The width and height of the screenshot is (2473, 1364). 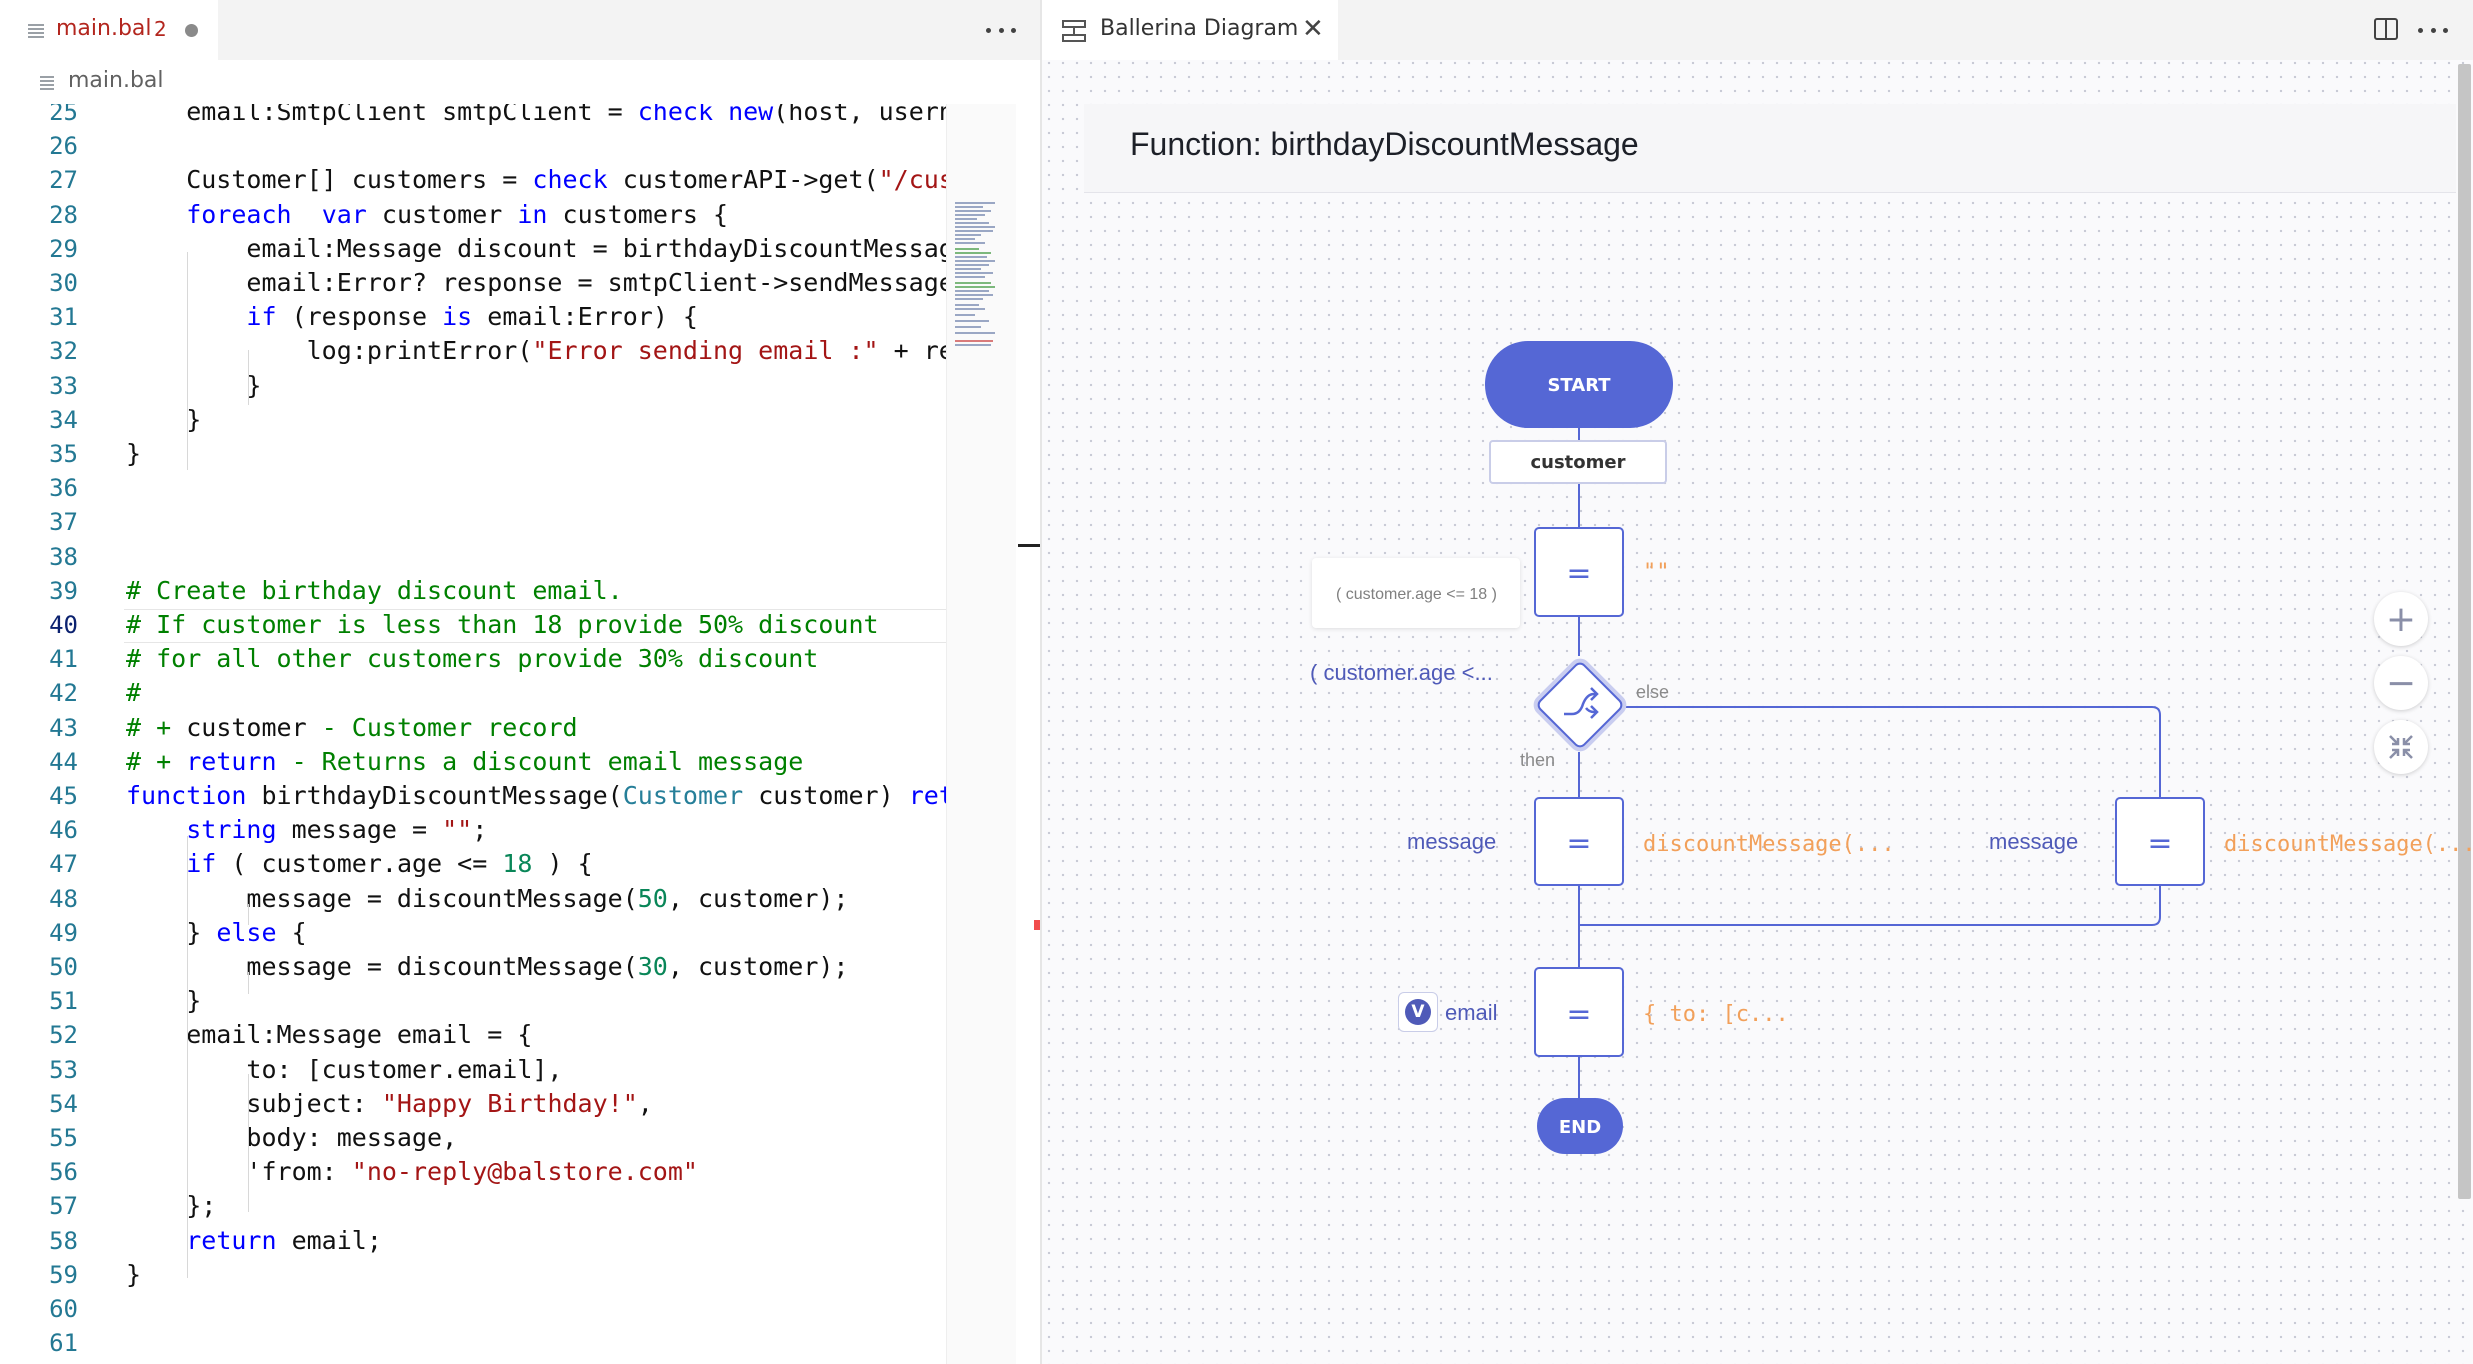 I want to click on minus-icon: −, so click(x=2401, y=683).